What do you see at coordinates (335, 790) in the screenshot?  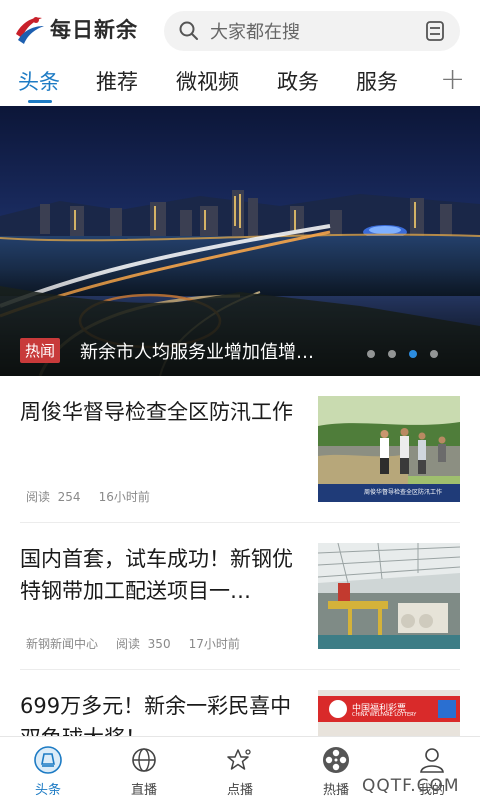 I see `nav-label: 热播` at bounding box center [335, 790].